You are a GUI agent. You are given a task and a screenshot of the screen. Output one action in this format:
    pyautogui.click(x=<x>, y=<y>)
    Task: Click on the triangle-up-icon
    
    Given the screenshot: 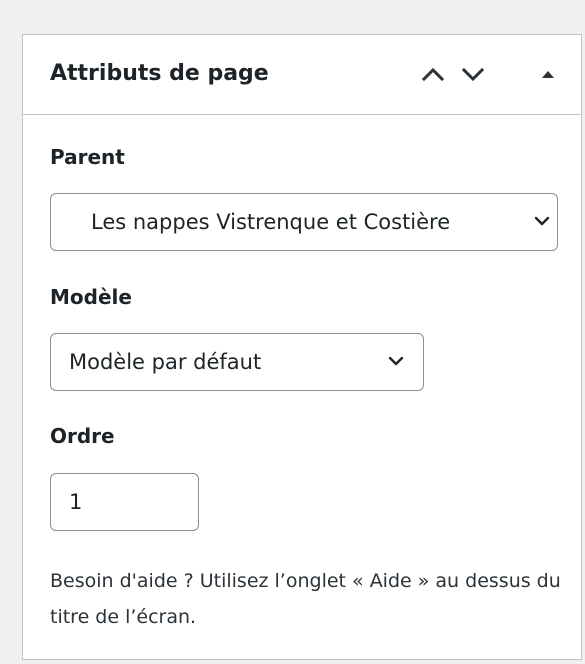 What is the action you would take?
    pyautogui.click(x=548, y=74)
    